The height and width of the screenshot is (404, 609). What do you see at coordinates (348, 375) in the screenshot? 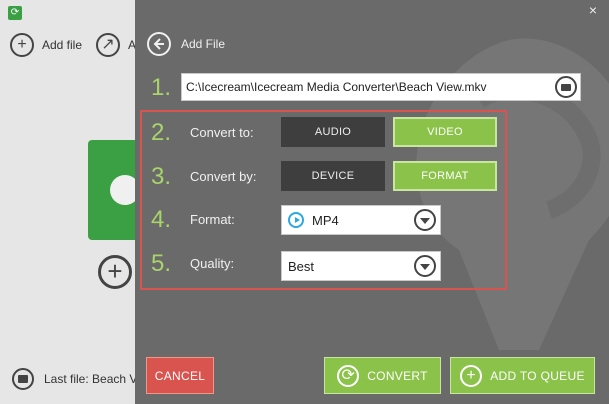
I see `refresh-icon: ⟳` at bounding box center [348, 375].